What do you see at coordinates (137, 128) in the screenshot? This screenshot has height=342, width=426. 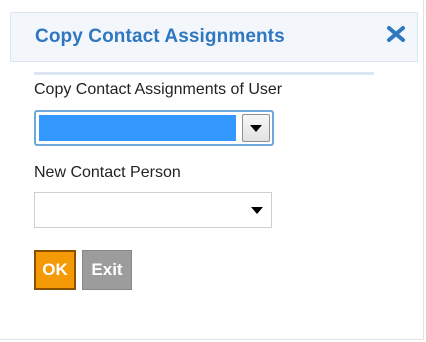 I see `copy-from-user-selected-value` at bounding box center [137, 128].